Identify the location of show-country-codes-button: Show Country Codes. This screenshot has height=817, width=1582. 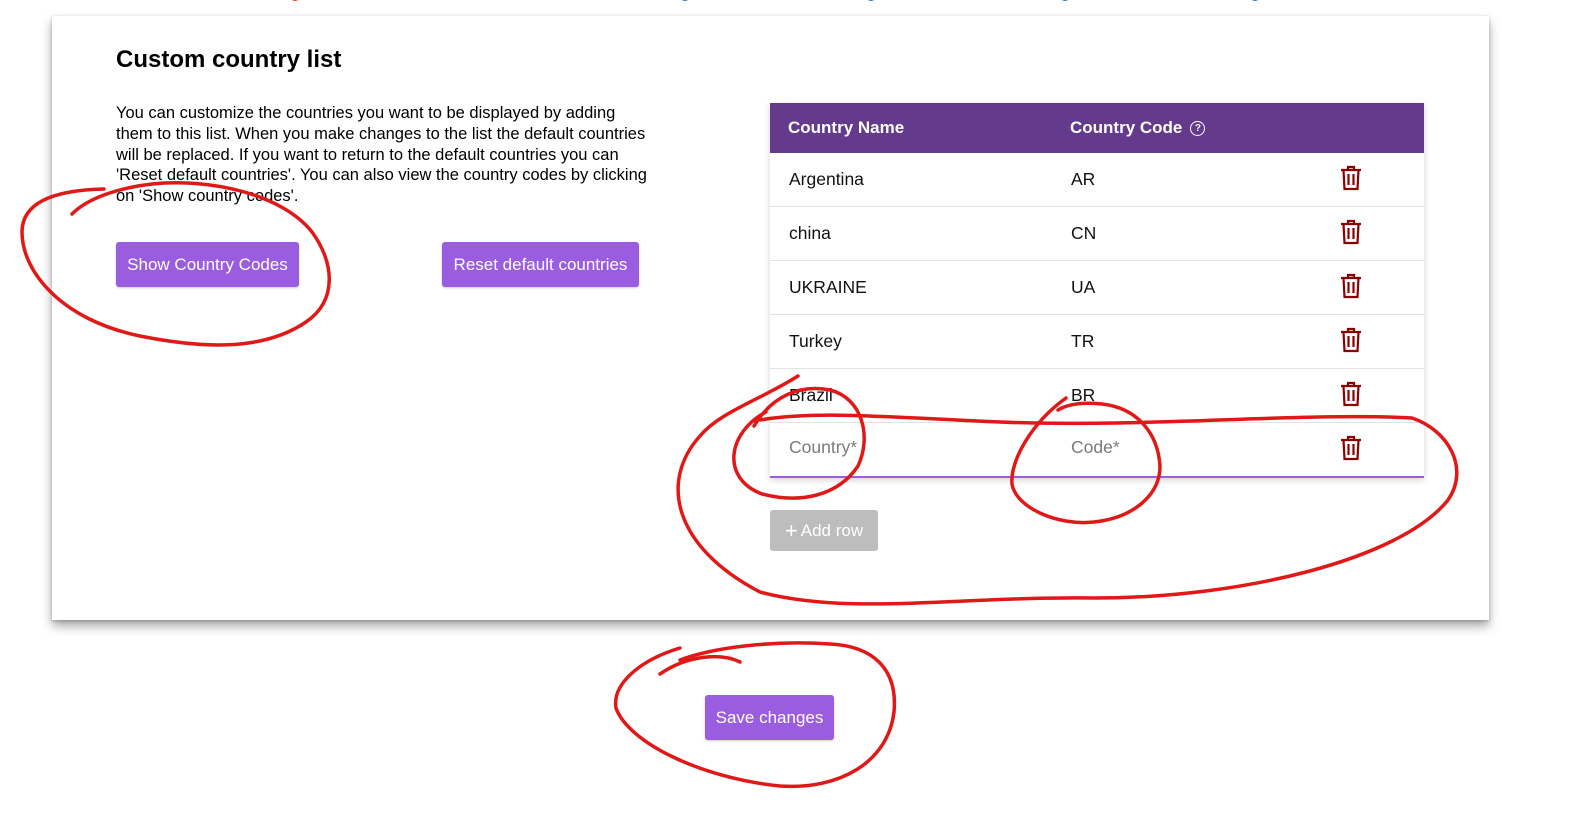
(207, 264).